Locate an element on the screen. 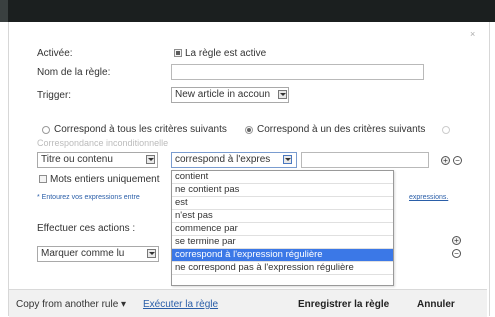  criteria-value-input is located at coordinates (365, 160).